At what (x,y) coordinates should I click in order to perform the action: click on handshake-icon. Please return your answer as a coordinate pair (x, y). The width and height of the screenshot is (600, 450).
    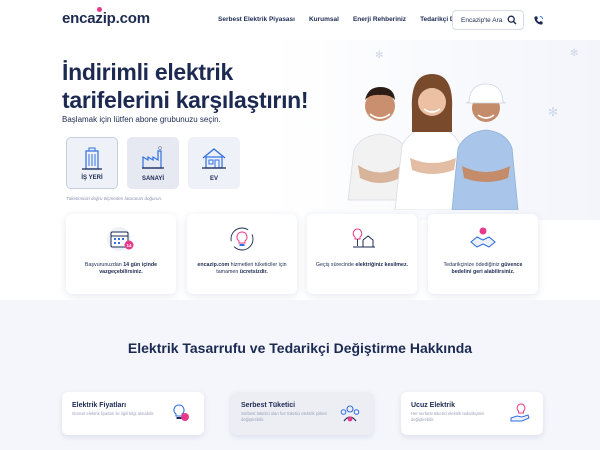
    Looking at the image, I should click on (483, 237).